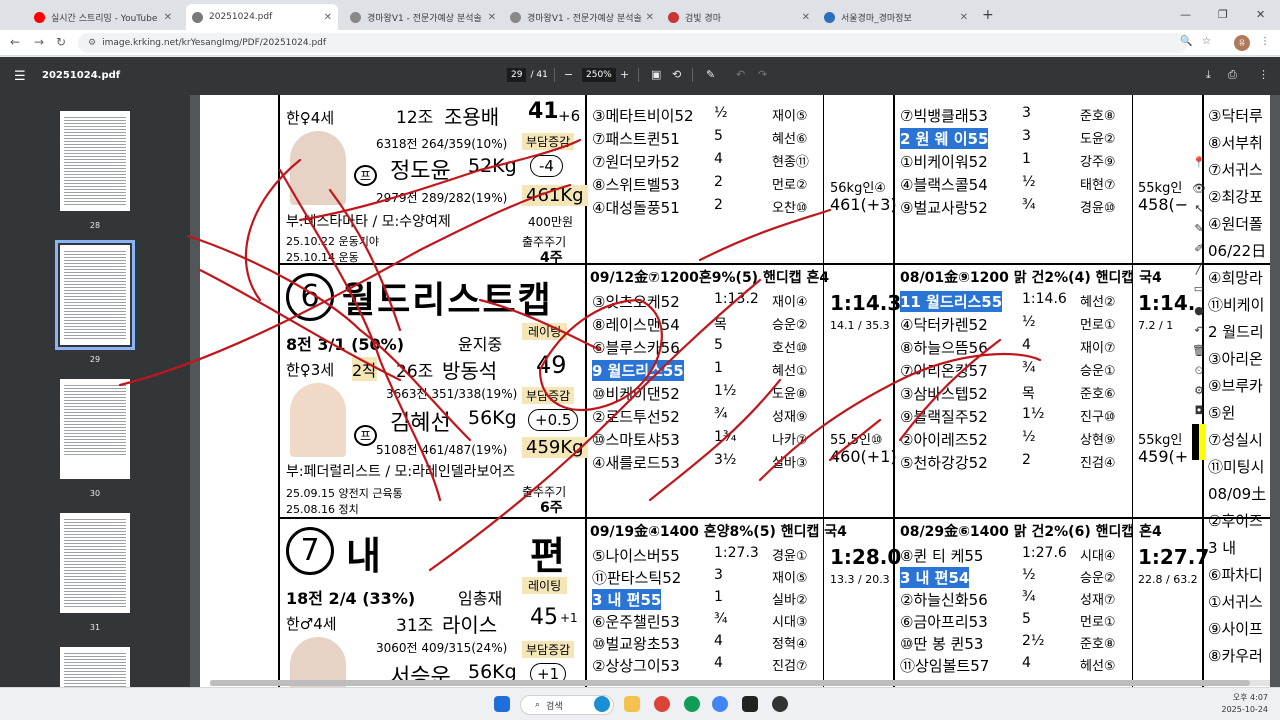 This screenshot has height=720, width=1280. Describe the element at coordinates (92, 43) in the screenshot. I see `site-info-icon: ⚙` at that location.